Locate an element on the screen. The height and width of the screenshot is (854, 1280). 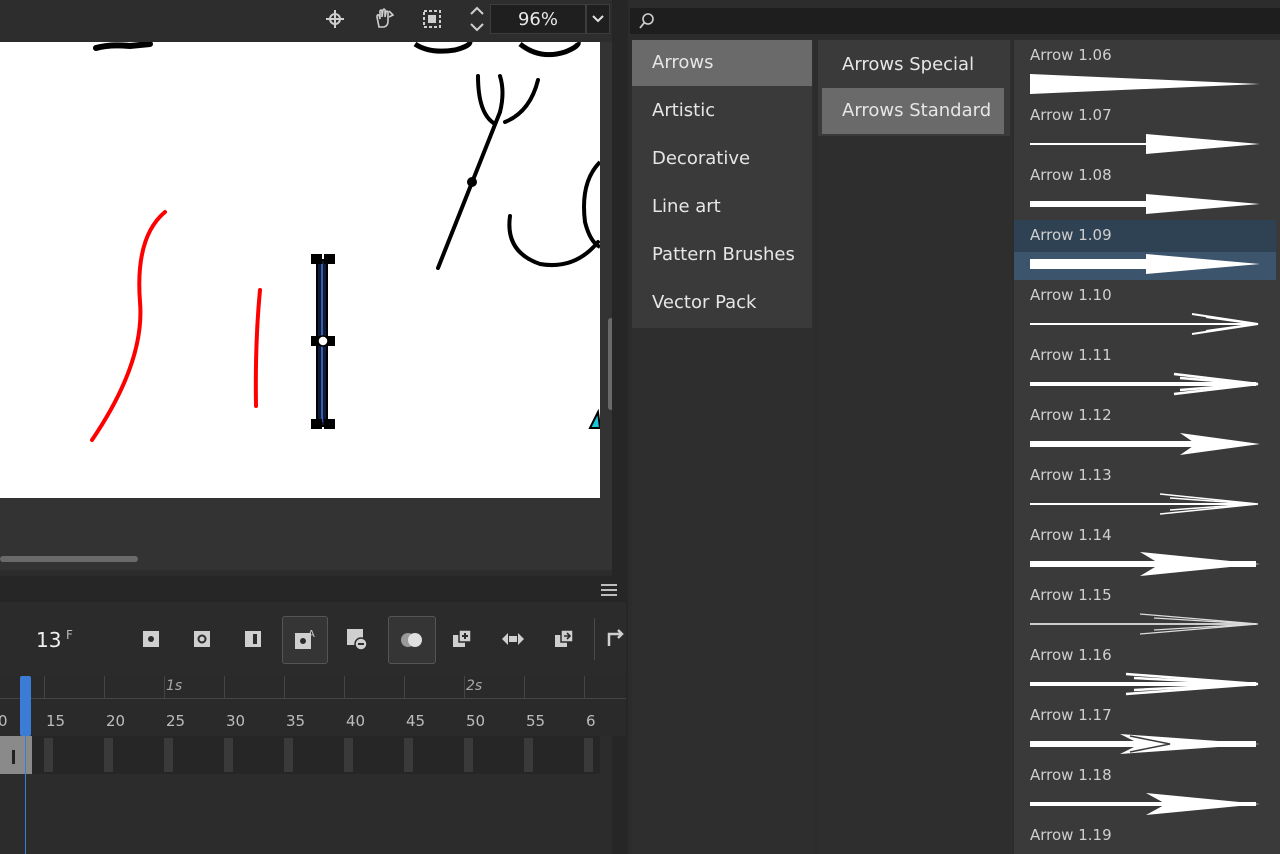
brush-item: Arrow 1.17 is located at coordinates (1145, 730).